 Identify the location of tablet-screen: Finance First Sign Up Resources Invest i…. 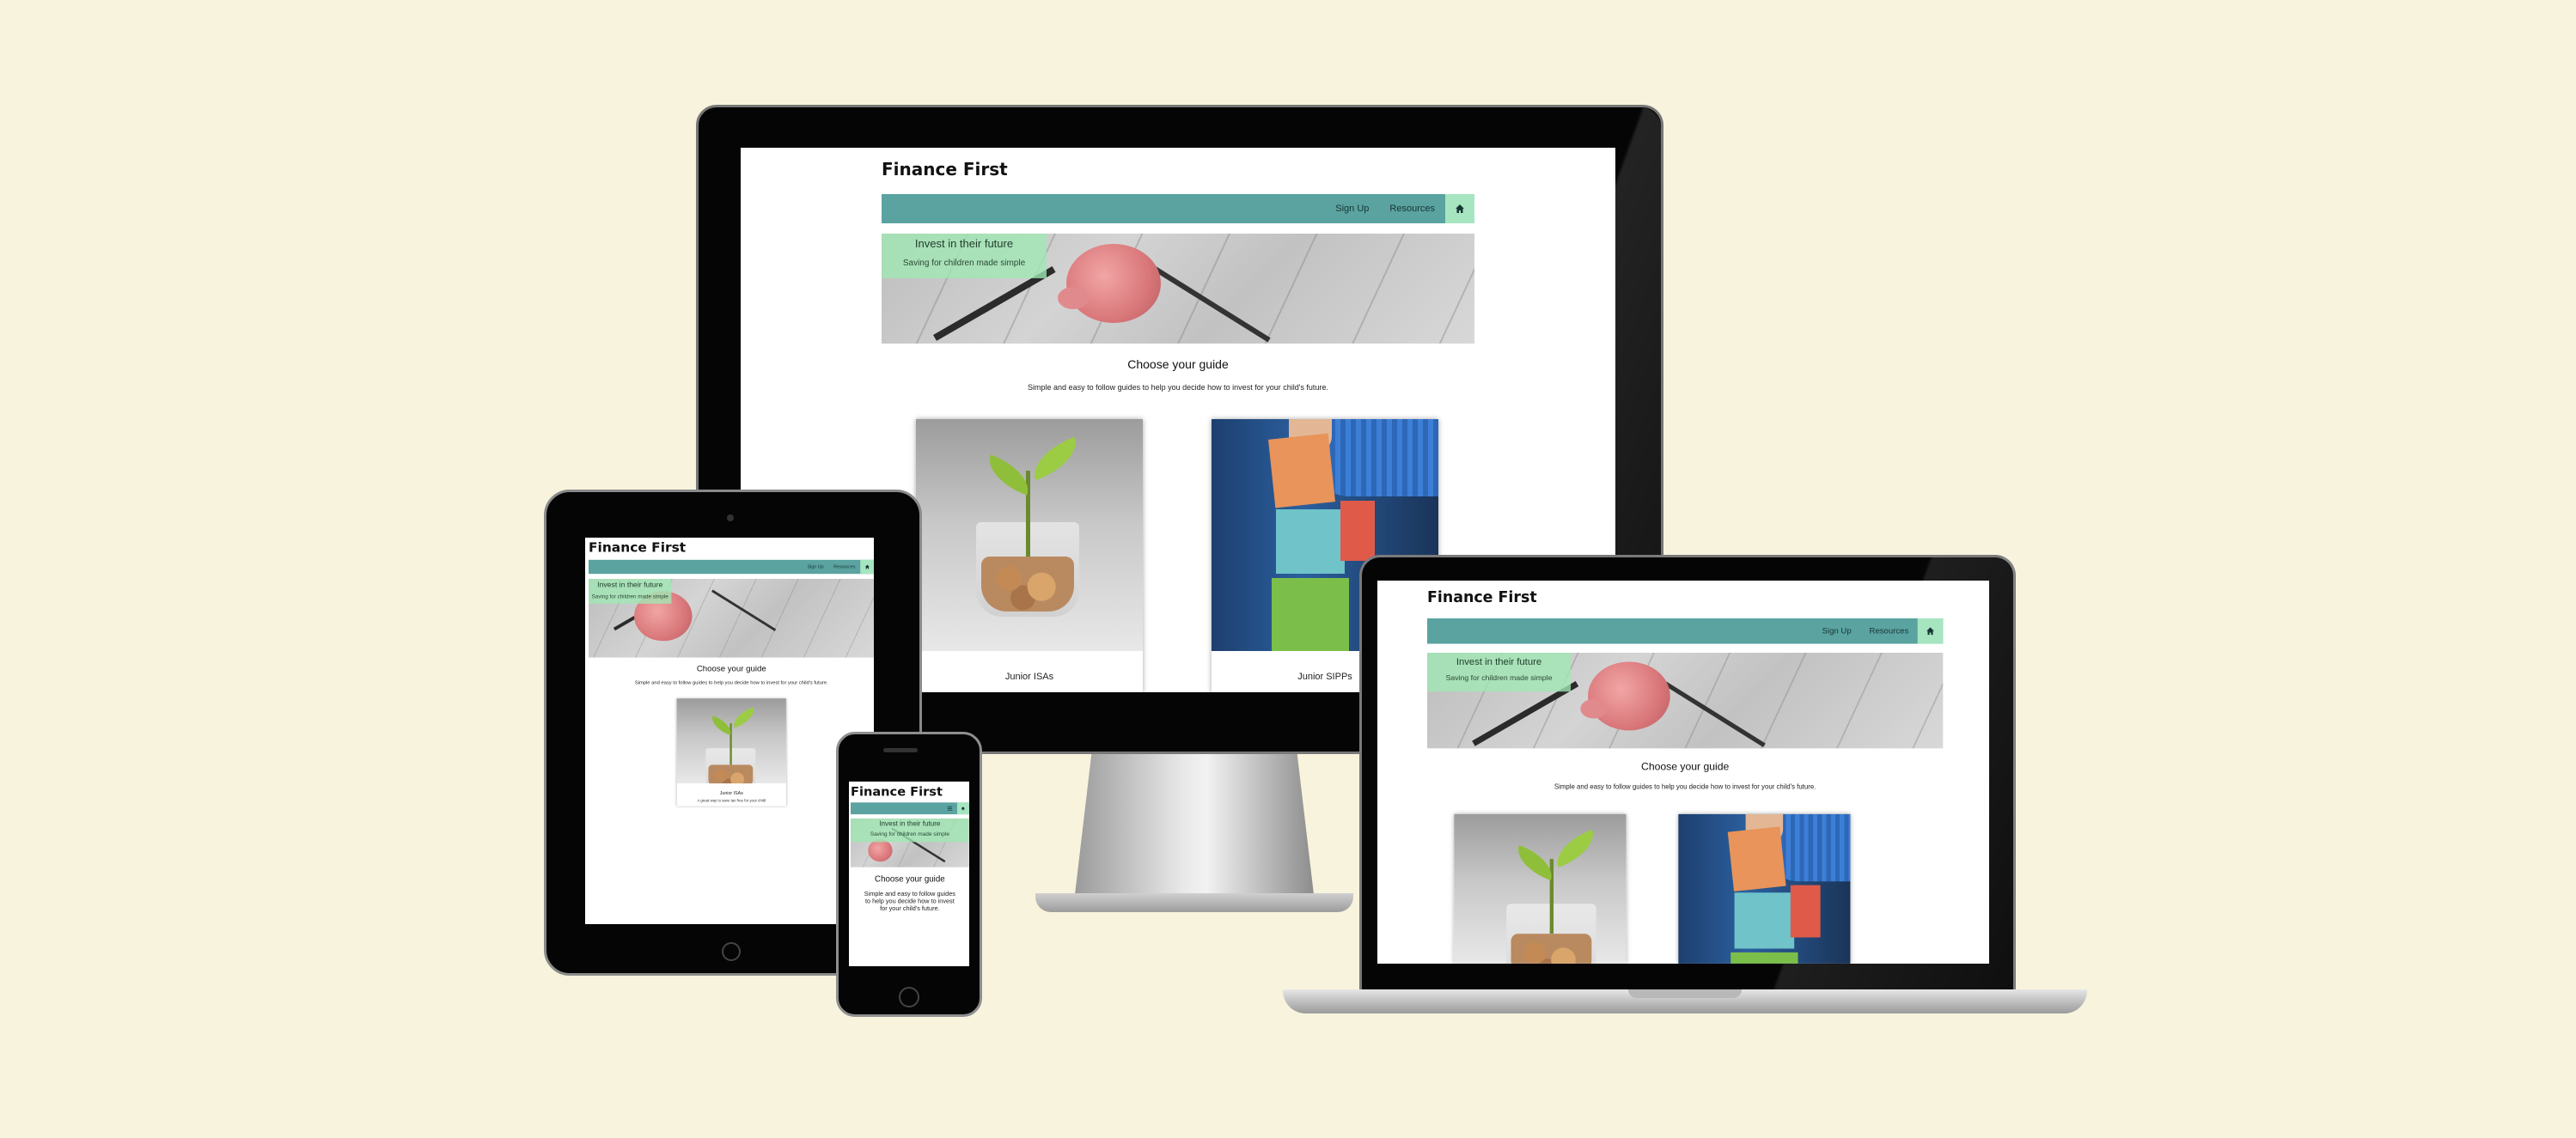
(729, 731).